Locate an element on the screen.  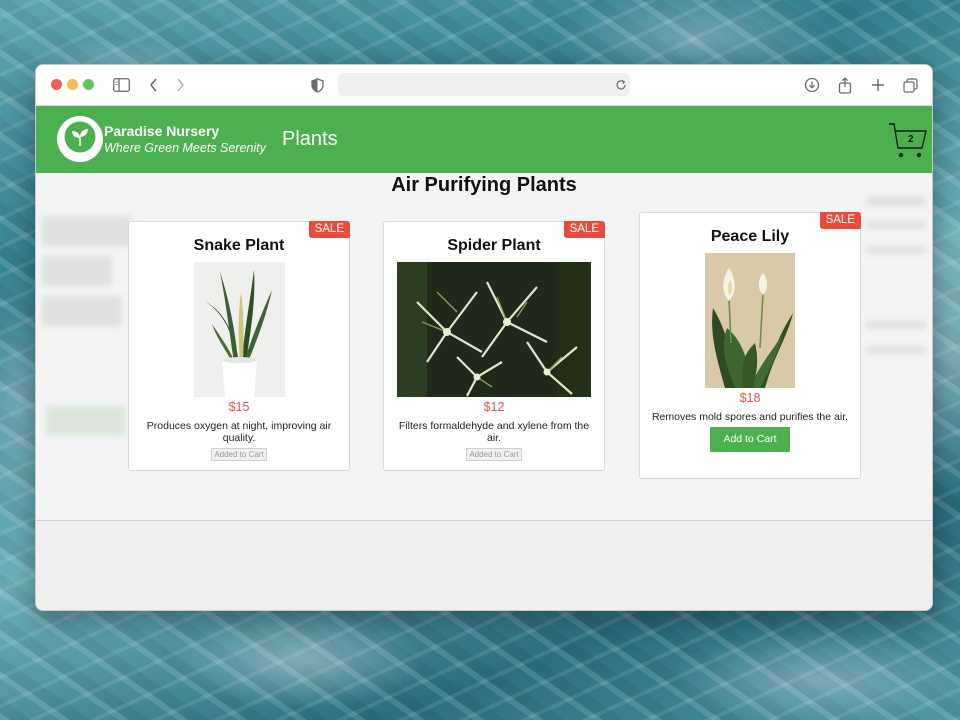
back-icon is located at coordinates (154, 85).